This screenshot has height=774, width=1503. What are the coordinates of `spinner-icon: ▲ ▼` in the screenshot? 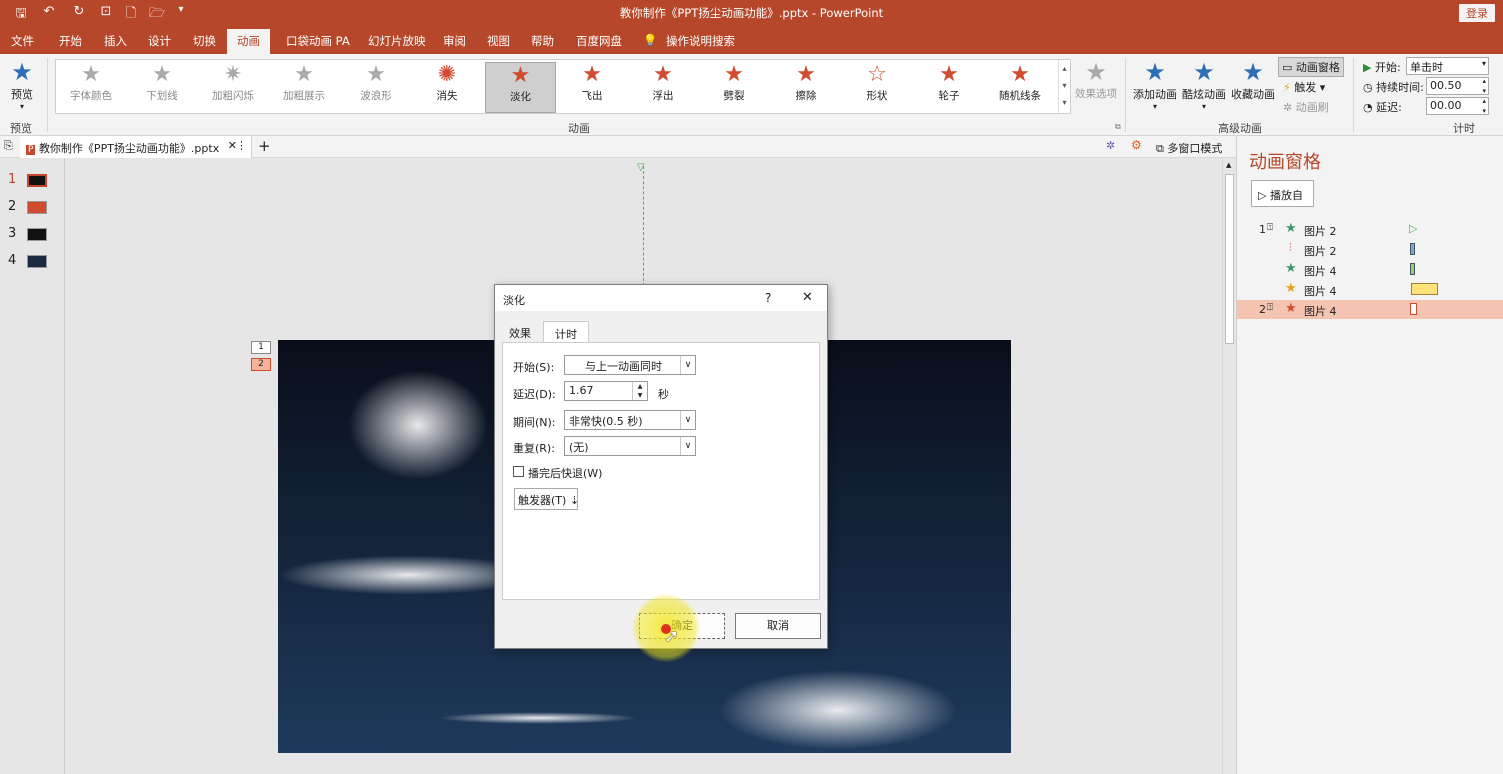 It's located at (639, 391).